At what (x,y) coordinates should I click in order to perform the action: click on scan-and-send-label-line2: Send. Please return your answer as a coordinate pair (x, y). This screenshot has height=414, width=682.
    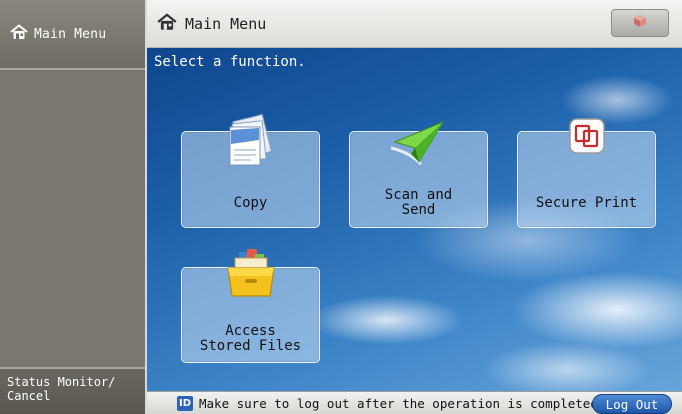
    Looking at the image, I should click on (418, 210).